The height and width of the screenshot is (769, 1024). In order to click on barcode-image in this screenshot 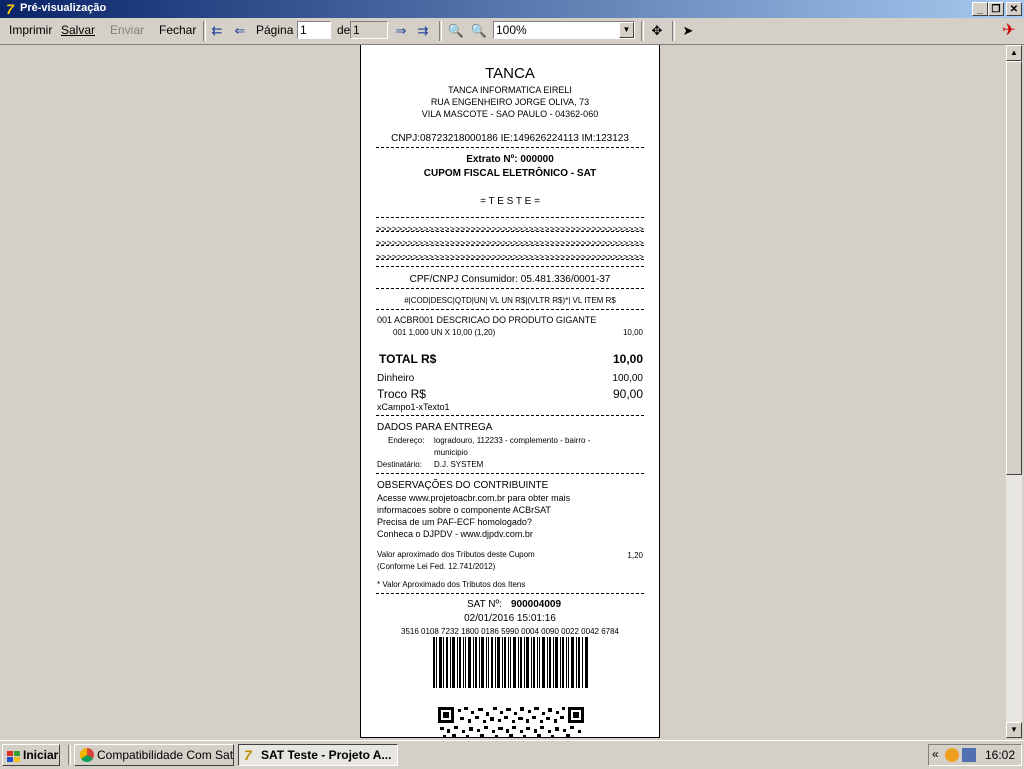, I will do `click(510, 662)`.